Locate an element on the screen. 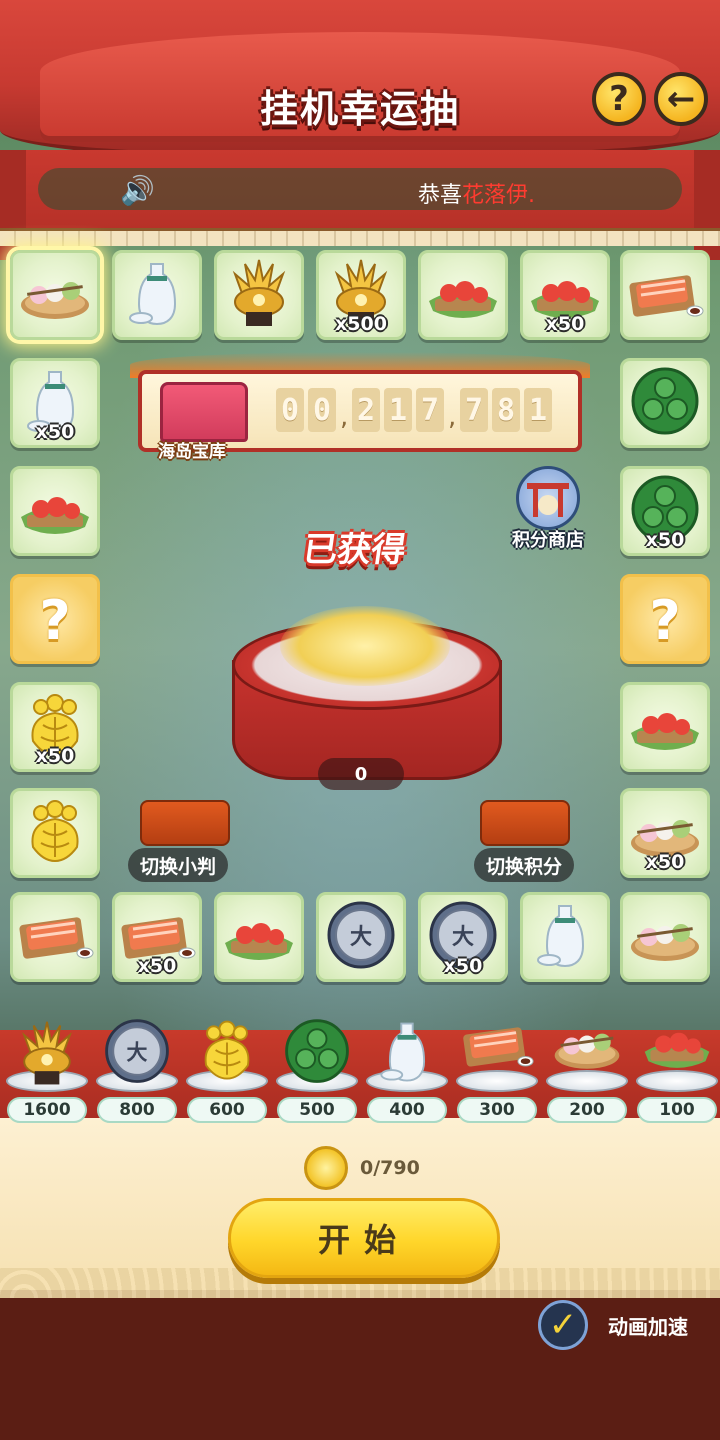 The height and width of the screenshot is (1440, 720). counter-digit: 0 is located at coordinates (290, 410).